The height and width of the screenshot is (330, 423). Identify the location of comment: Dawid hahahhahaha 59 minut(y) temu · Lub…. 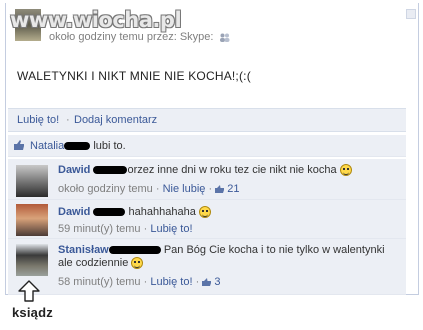
(207, 219).